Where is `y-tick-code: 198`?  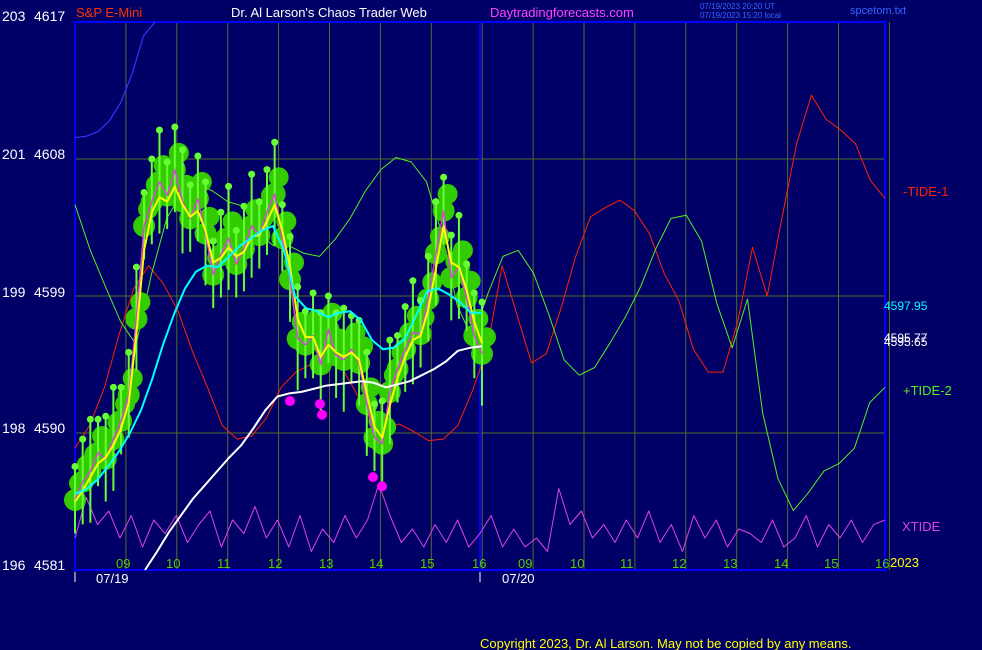 y-tick-code: 198 is located at coordinates (14, 428).